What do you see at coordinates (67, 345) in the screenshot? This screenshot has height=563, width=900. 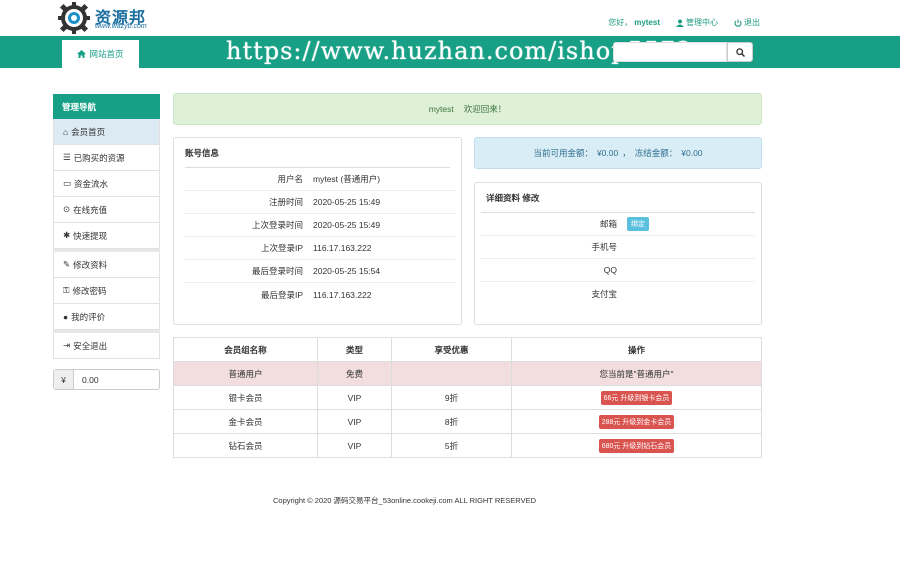 I see `exit-icon: ⇥` at bounding box center [67, 345].